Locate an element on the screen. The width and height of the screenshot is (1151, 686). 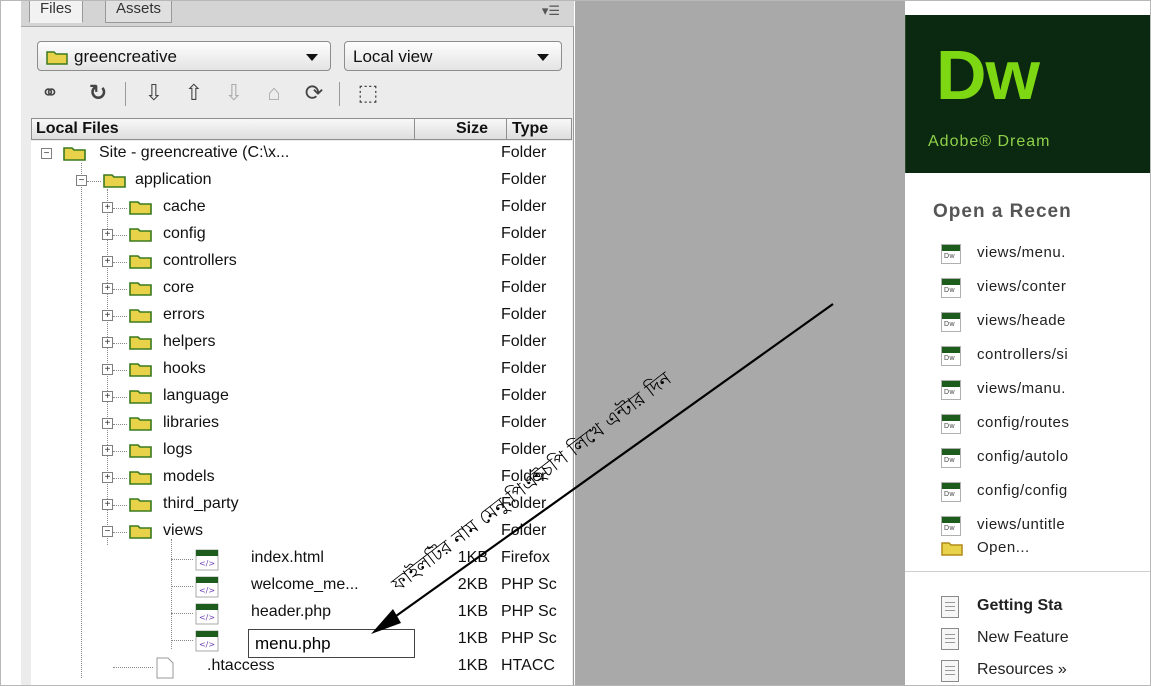
put-files-icon: ⇧ is located at coordinates (194, 93).